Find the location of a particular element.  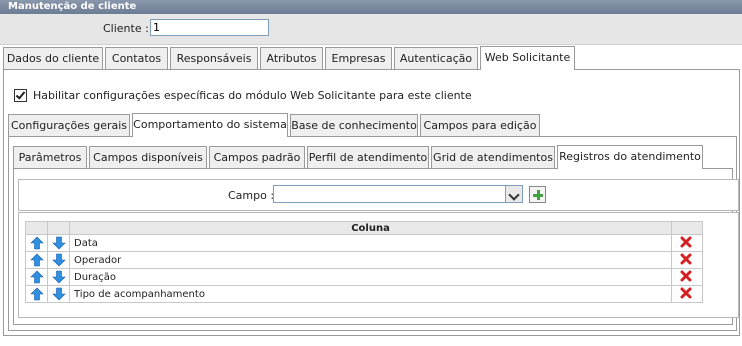

tab-label: Parâmetros is located at coordinates (50, 157).